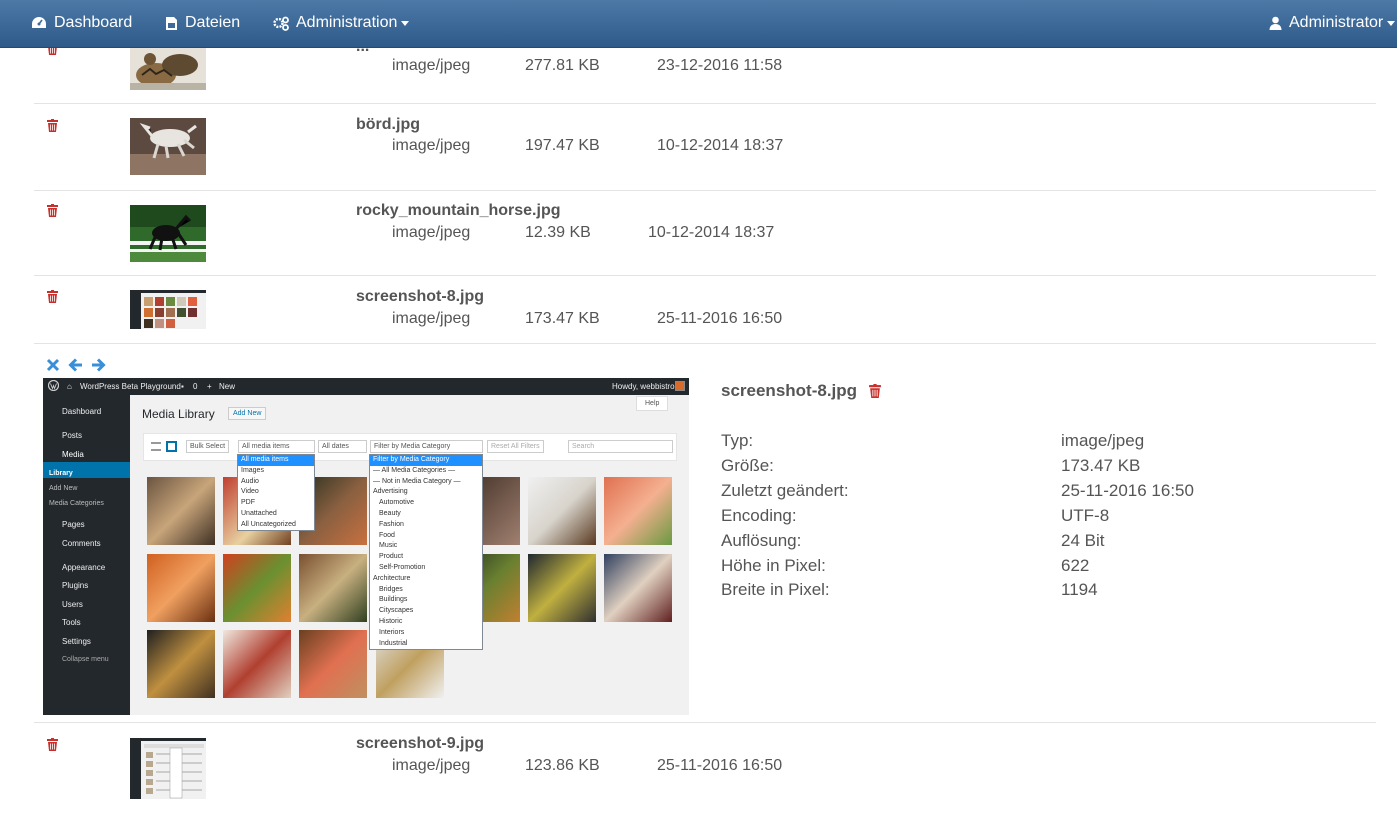  Describe the element at coordinates (276, 460) in the screenshot. I see `wp-dropdown-option: All media items` at that location.